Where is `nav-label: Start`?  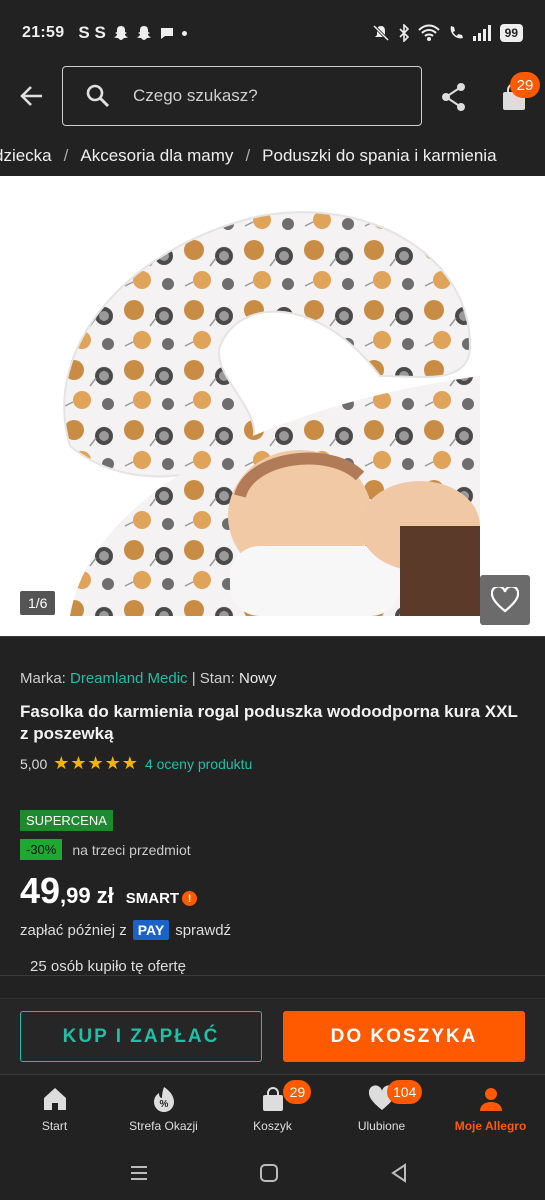 nav-label: Start is located at coordinates (54, 1126).